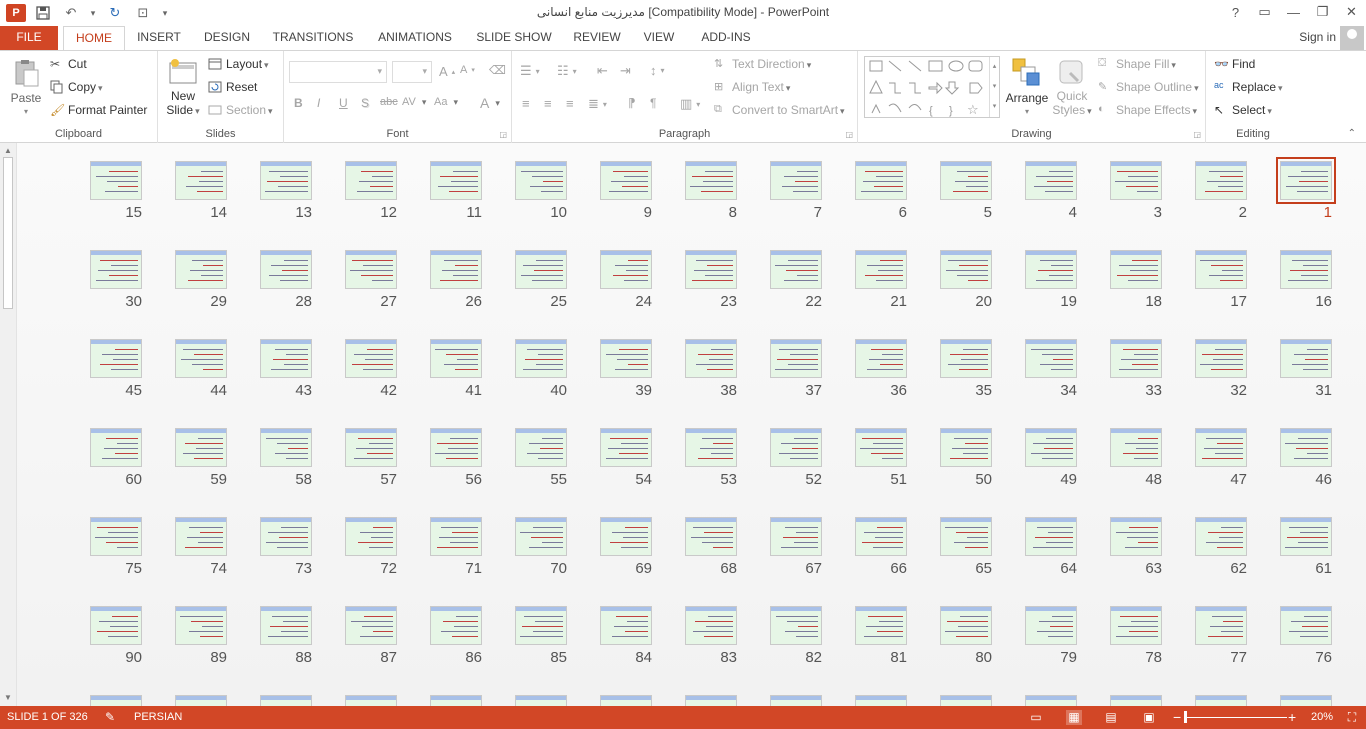  Describe the element at coordinates (415, 38) in the screenshot. I see `tab-animations: ANIMATIONS` at that location.